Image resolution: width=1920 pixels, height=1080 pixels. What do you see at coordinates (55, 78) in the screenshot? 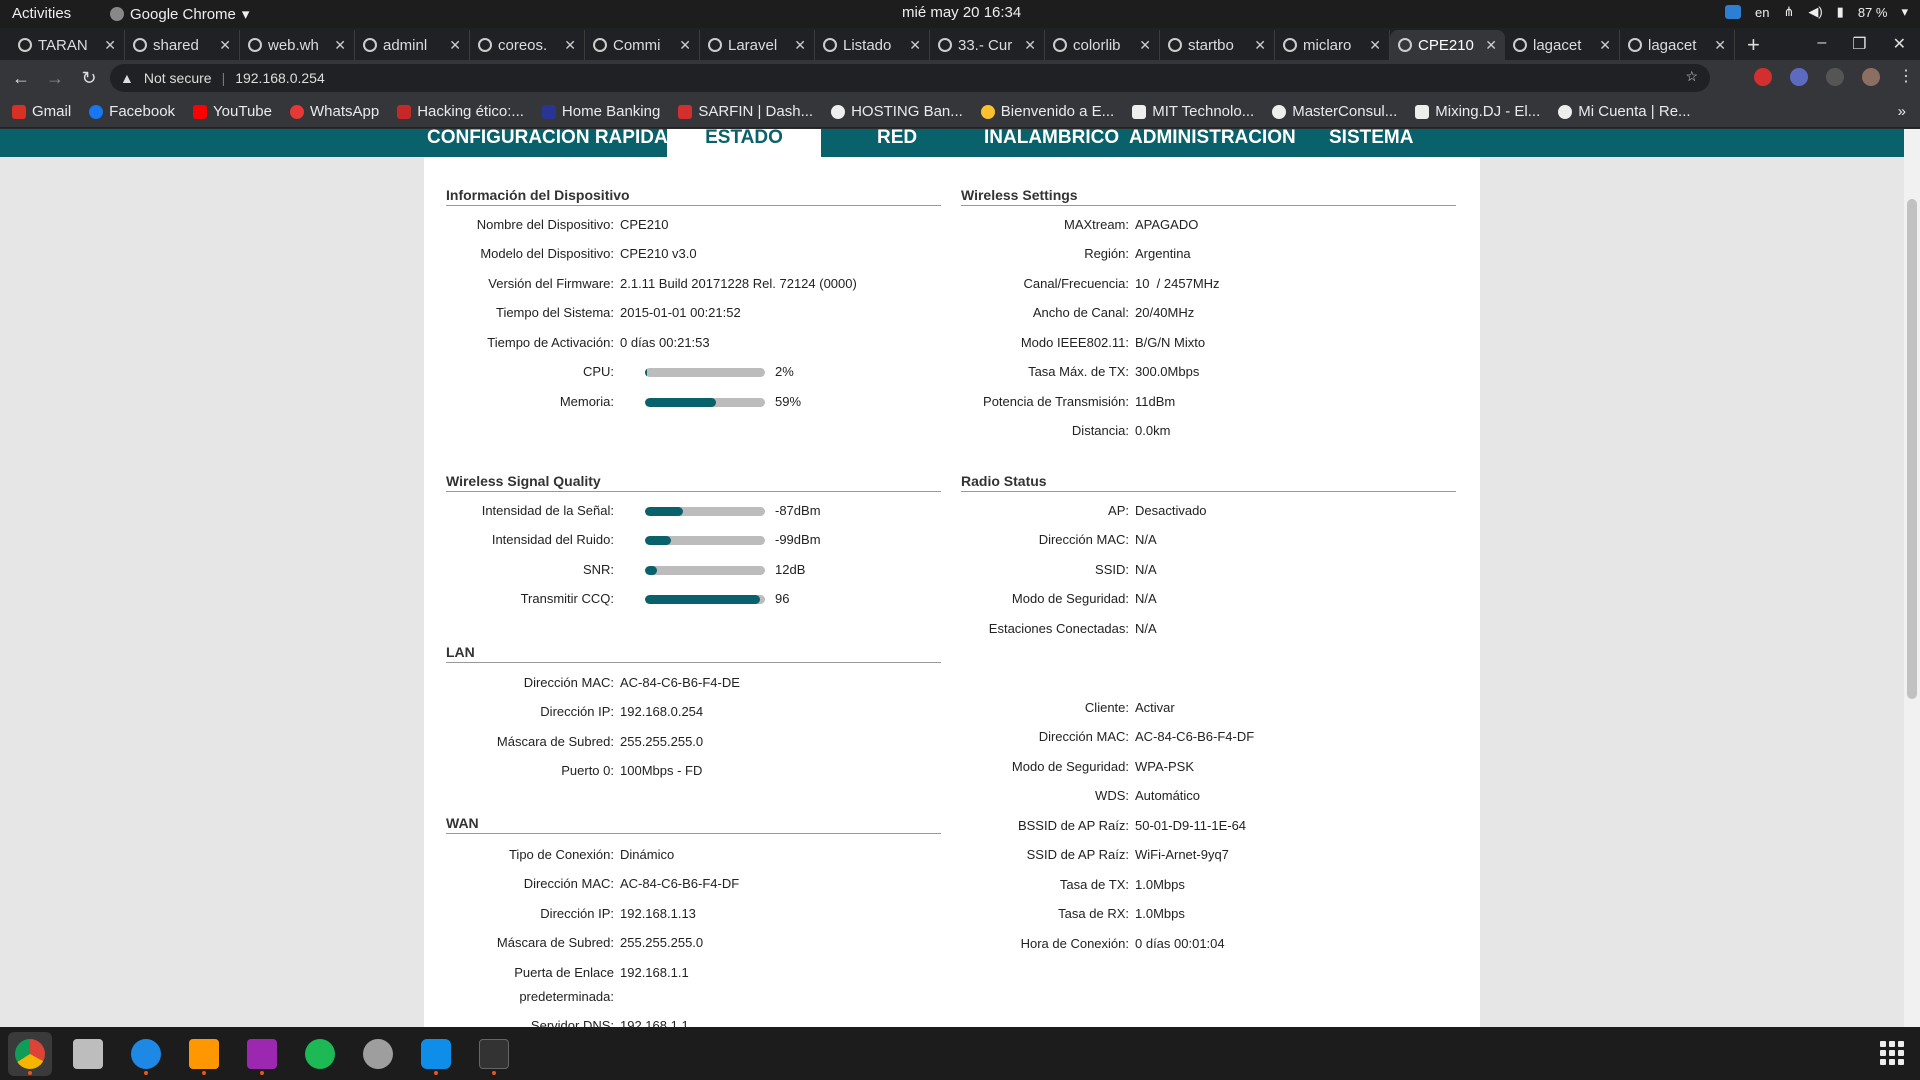
I see `forward-icon: →` at bounding box center [55, 78].